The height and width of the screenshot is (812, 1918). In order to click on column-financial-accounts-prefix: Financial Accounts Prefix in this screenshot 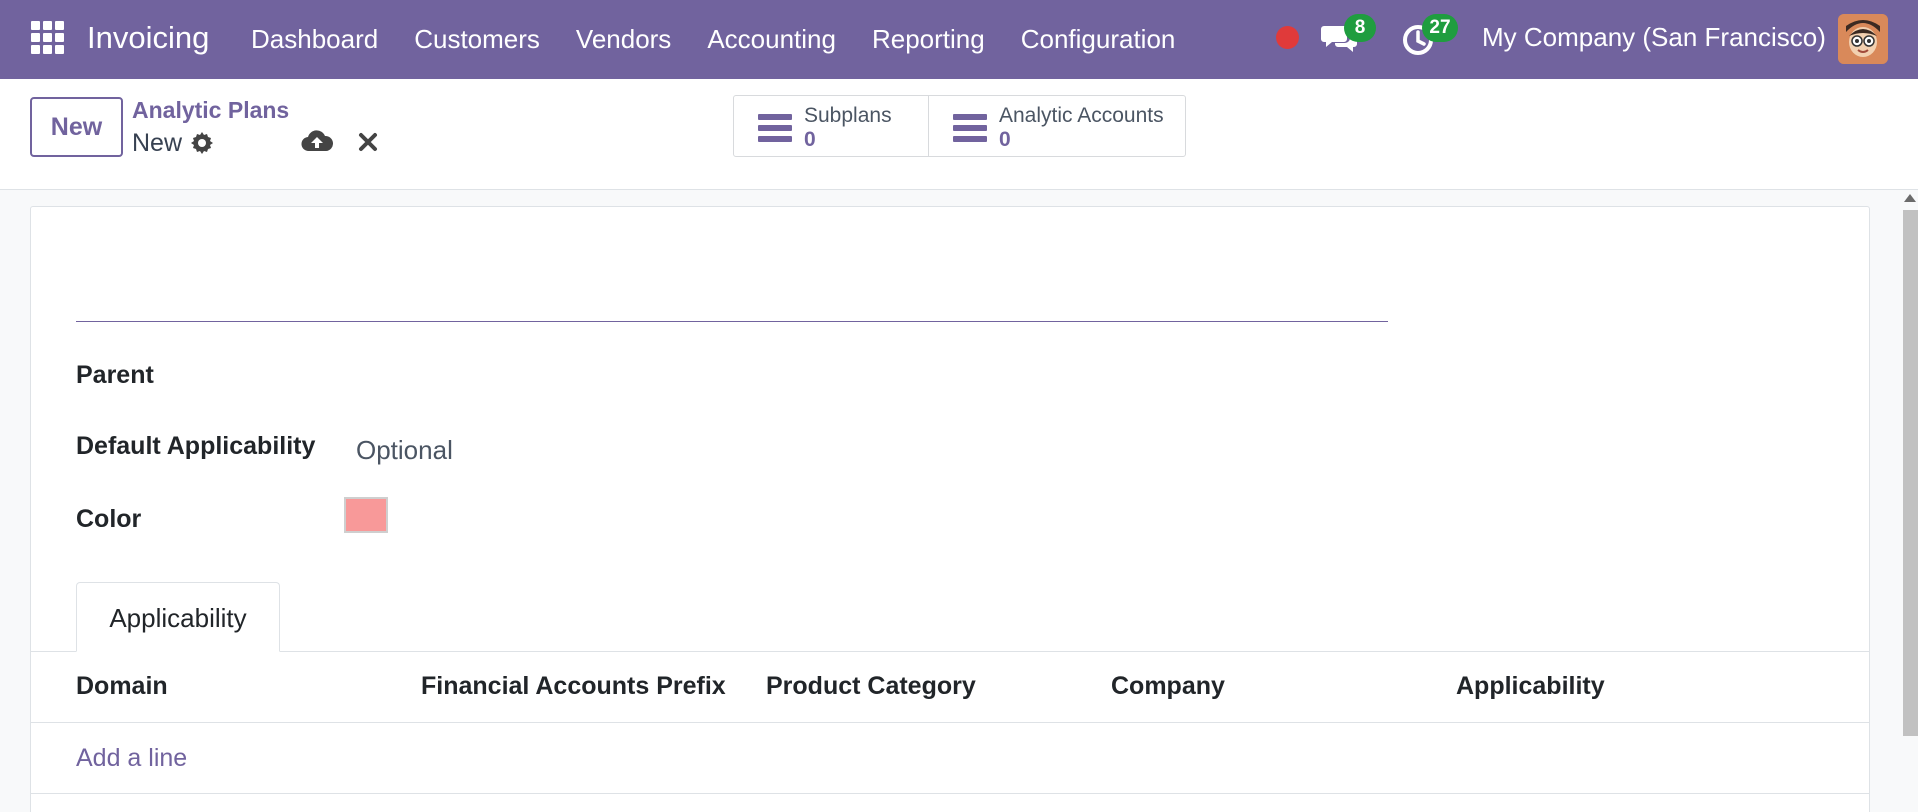, I will do `click(573, 686)`.